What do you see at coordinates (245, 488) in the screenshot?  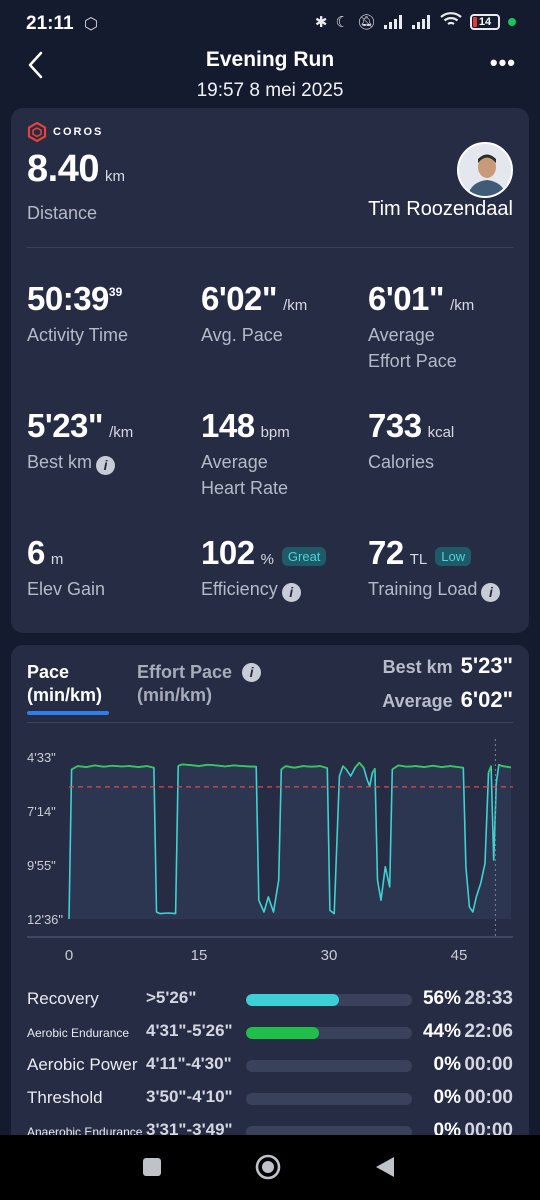 I see `heart-rate-label-2: Heart Rate` at bounding box center [245, 488].